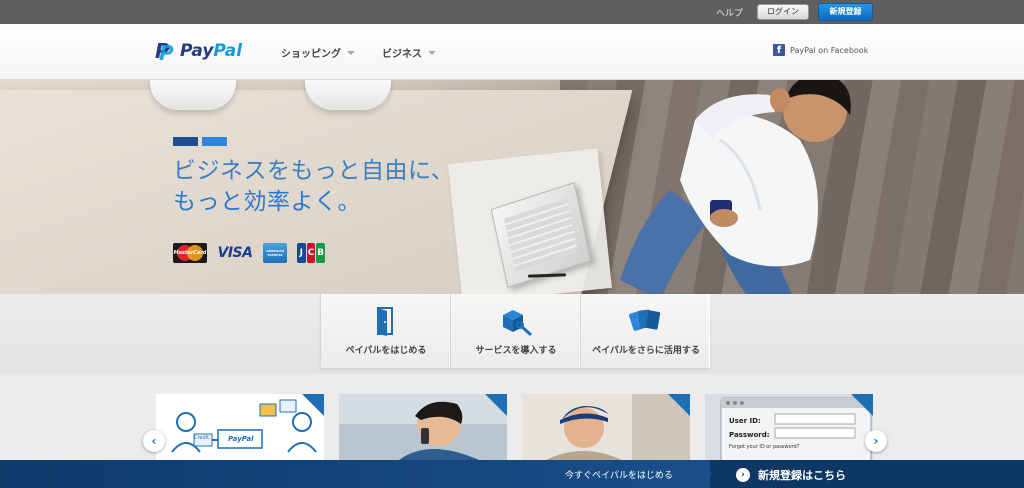 The height and width of the screenshot is (488, 1024). Describe the element at coordinates (385, 321) in the screenshot. I see `door-icon` at that location.